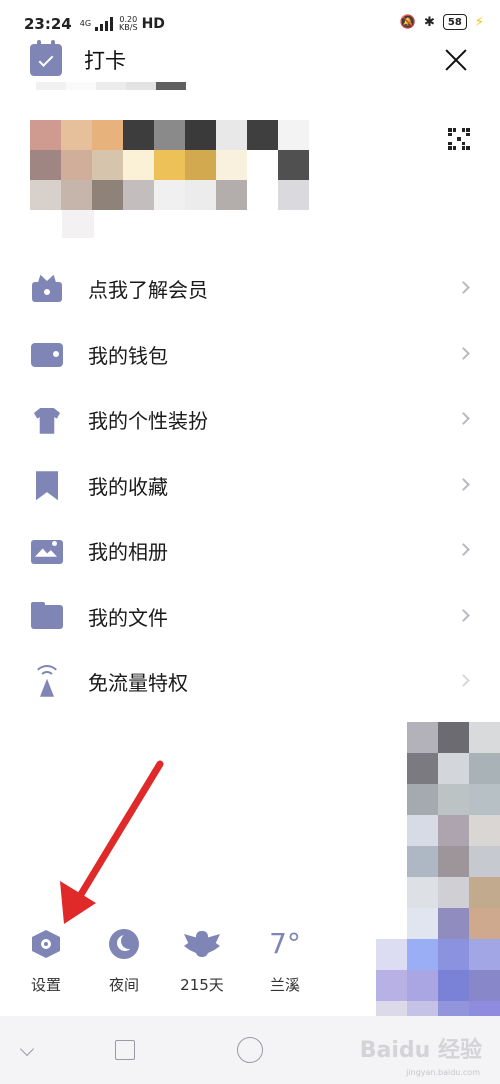 Image resolution: width=500 pixels, height=1084 pixels. Describe the element at coordinates (125, 1050) in the screenshot. I see `recent-apps-icon` at that location.